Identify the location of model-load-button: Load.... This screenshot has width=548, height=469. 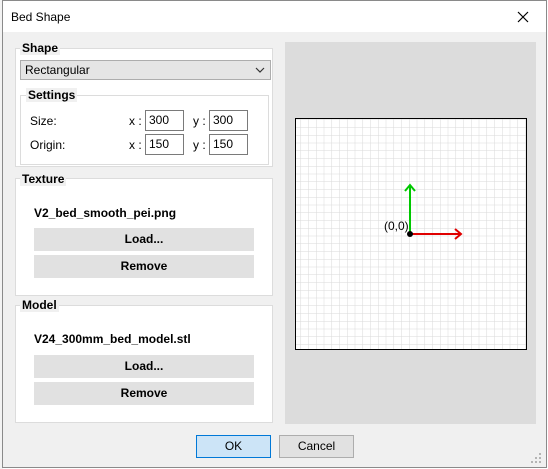
(144, 366).